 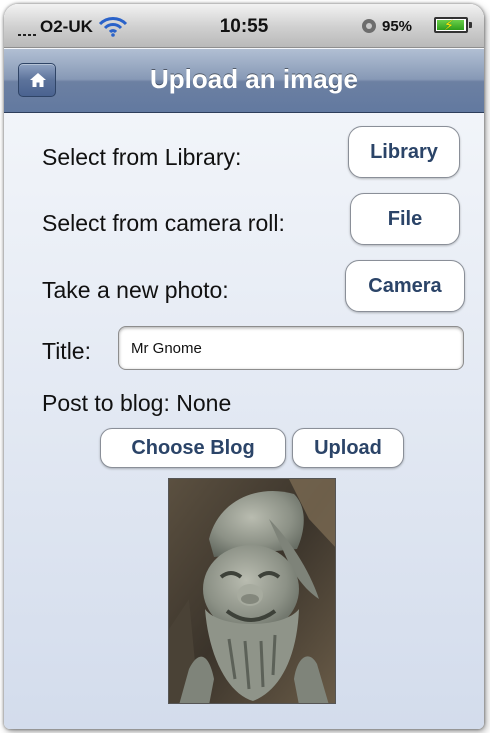 What do you see at coordinates (405, 219) in the screenshot?
I see `file-button: File` at bounding box center [405, 219].